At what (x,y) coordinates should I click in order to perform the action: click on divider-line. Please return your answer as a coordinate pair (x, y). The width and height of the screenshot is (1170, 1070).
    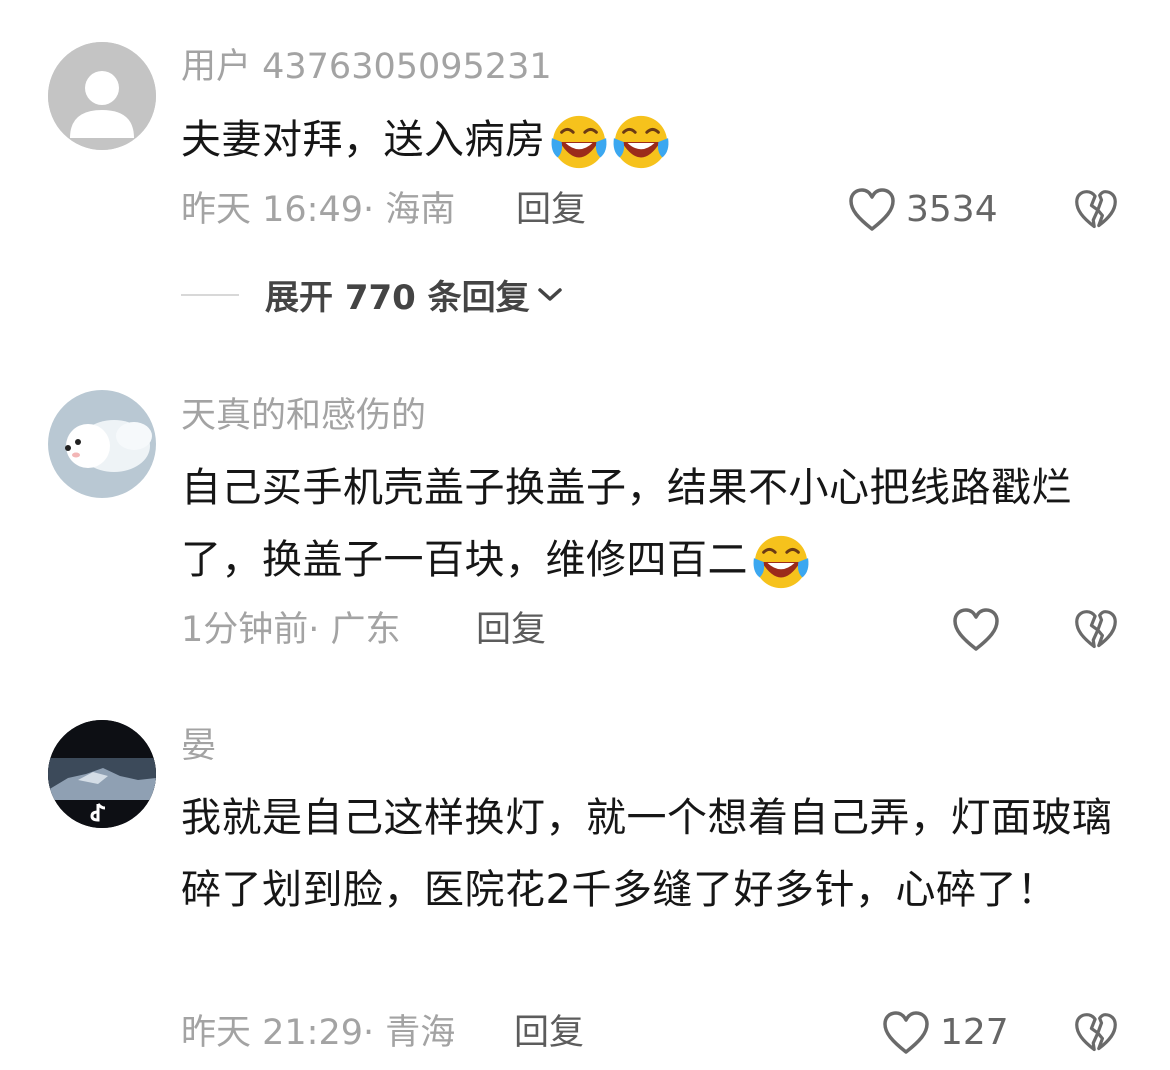
    Looking at the image, I should click on (210, 294).